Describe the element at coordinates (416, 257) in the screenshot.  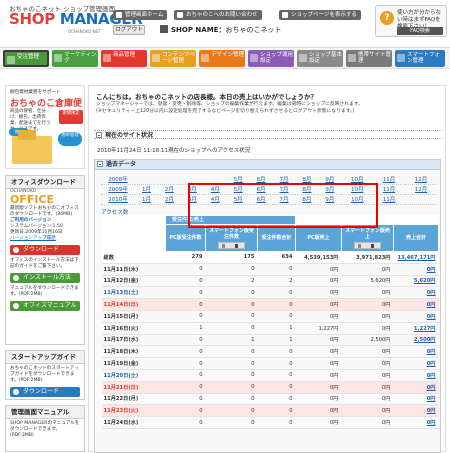
I see `total-sales-link: 13,467,171円` at that location.